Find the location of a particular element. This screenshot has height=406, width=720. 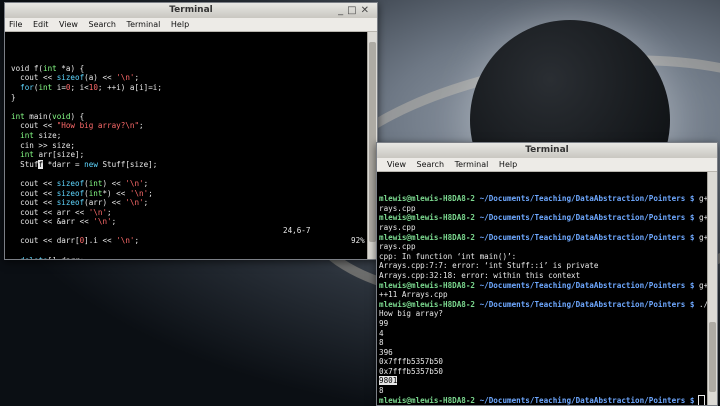

maximize-icon: □ is located at coordinates (353, 10).